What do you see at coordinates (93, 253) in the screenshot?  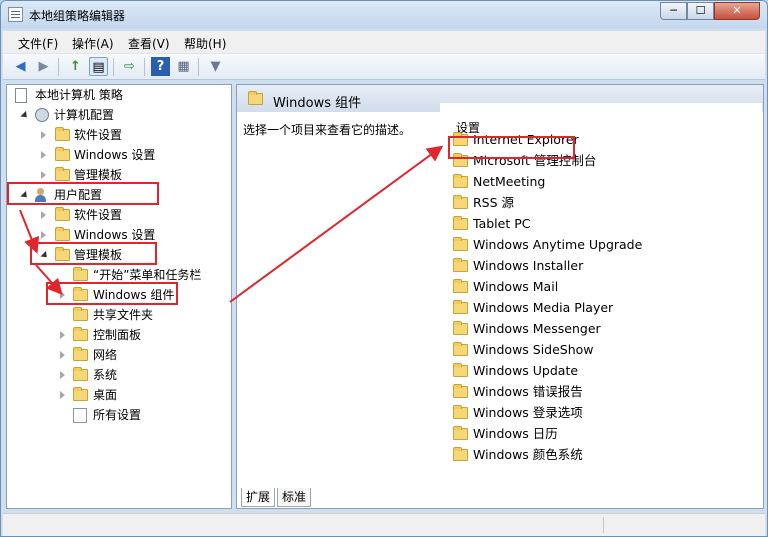 I see `highlight-admin-templates` at bounding box center [93, 253].